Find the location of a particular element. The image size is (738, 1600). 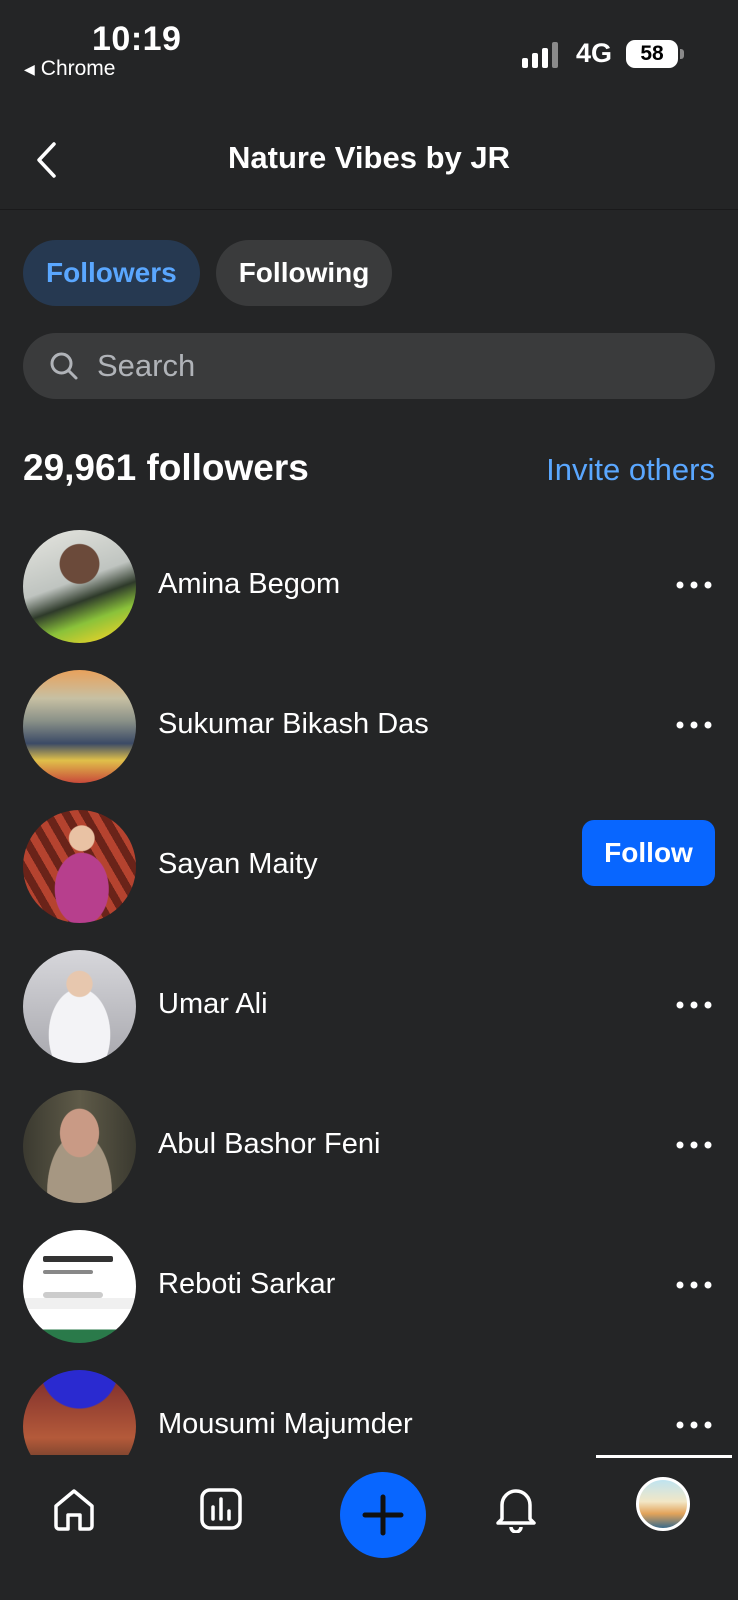

home-icon is located at coordinates (74, 1510).